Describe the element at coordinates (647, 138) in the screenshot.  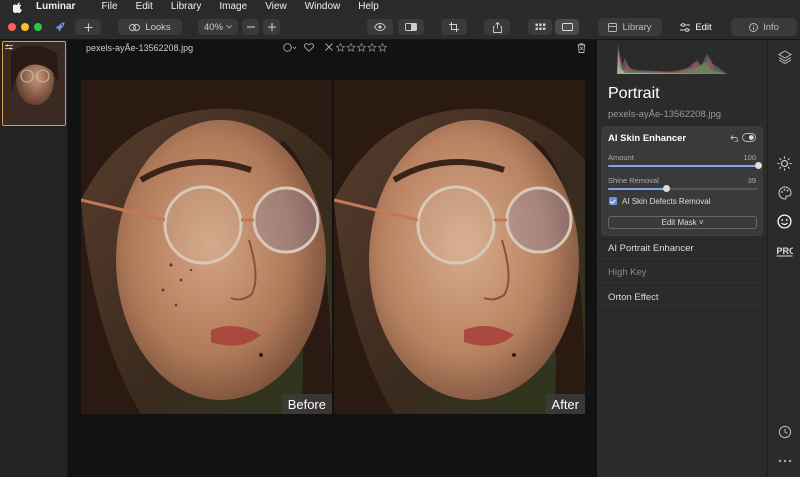
I see `tool-title: AI Skin Enhancer` at that location.